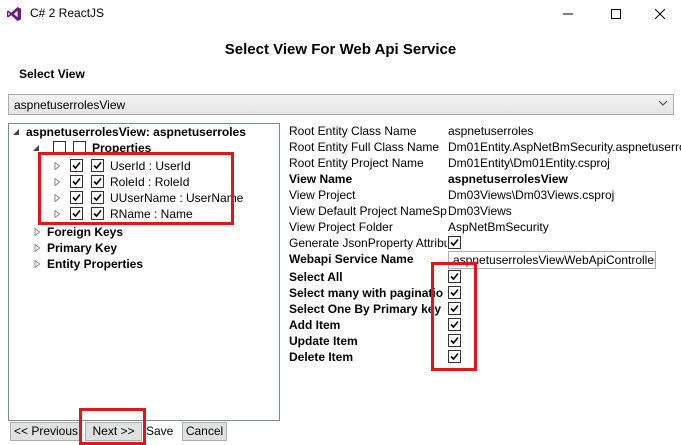  I want to click on option-update-item-label: Update Item, so click(323, 341).